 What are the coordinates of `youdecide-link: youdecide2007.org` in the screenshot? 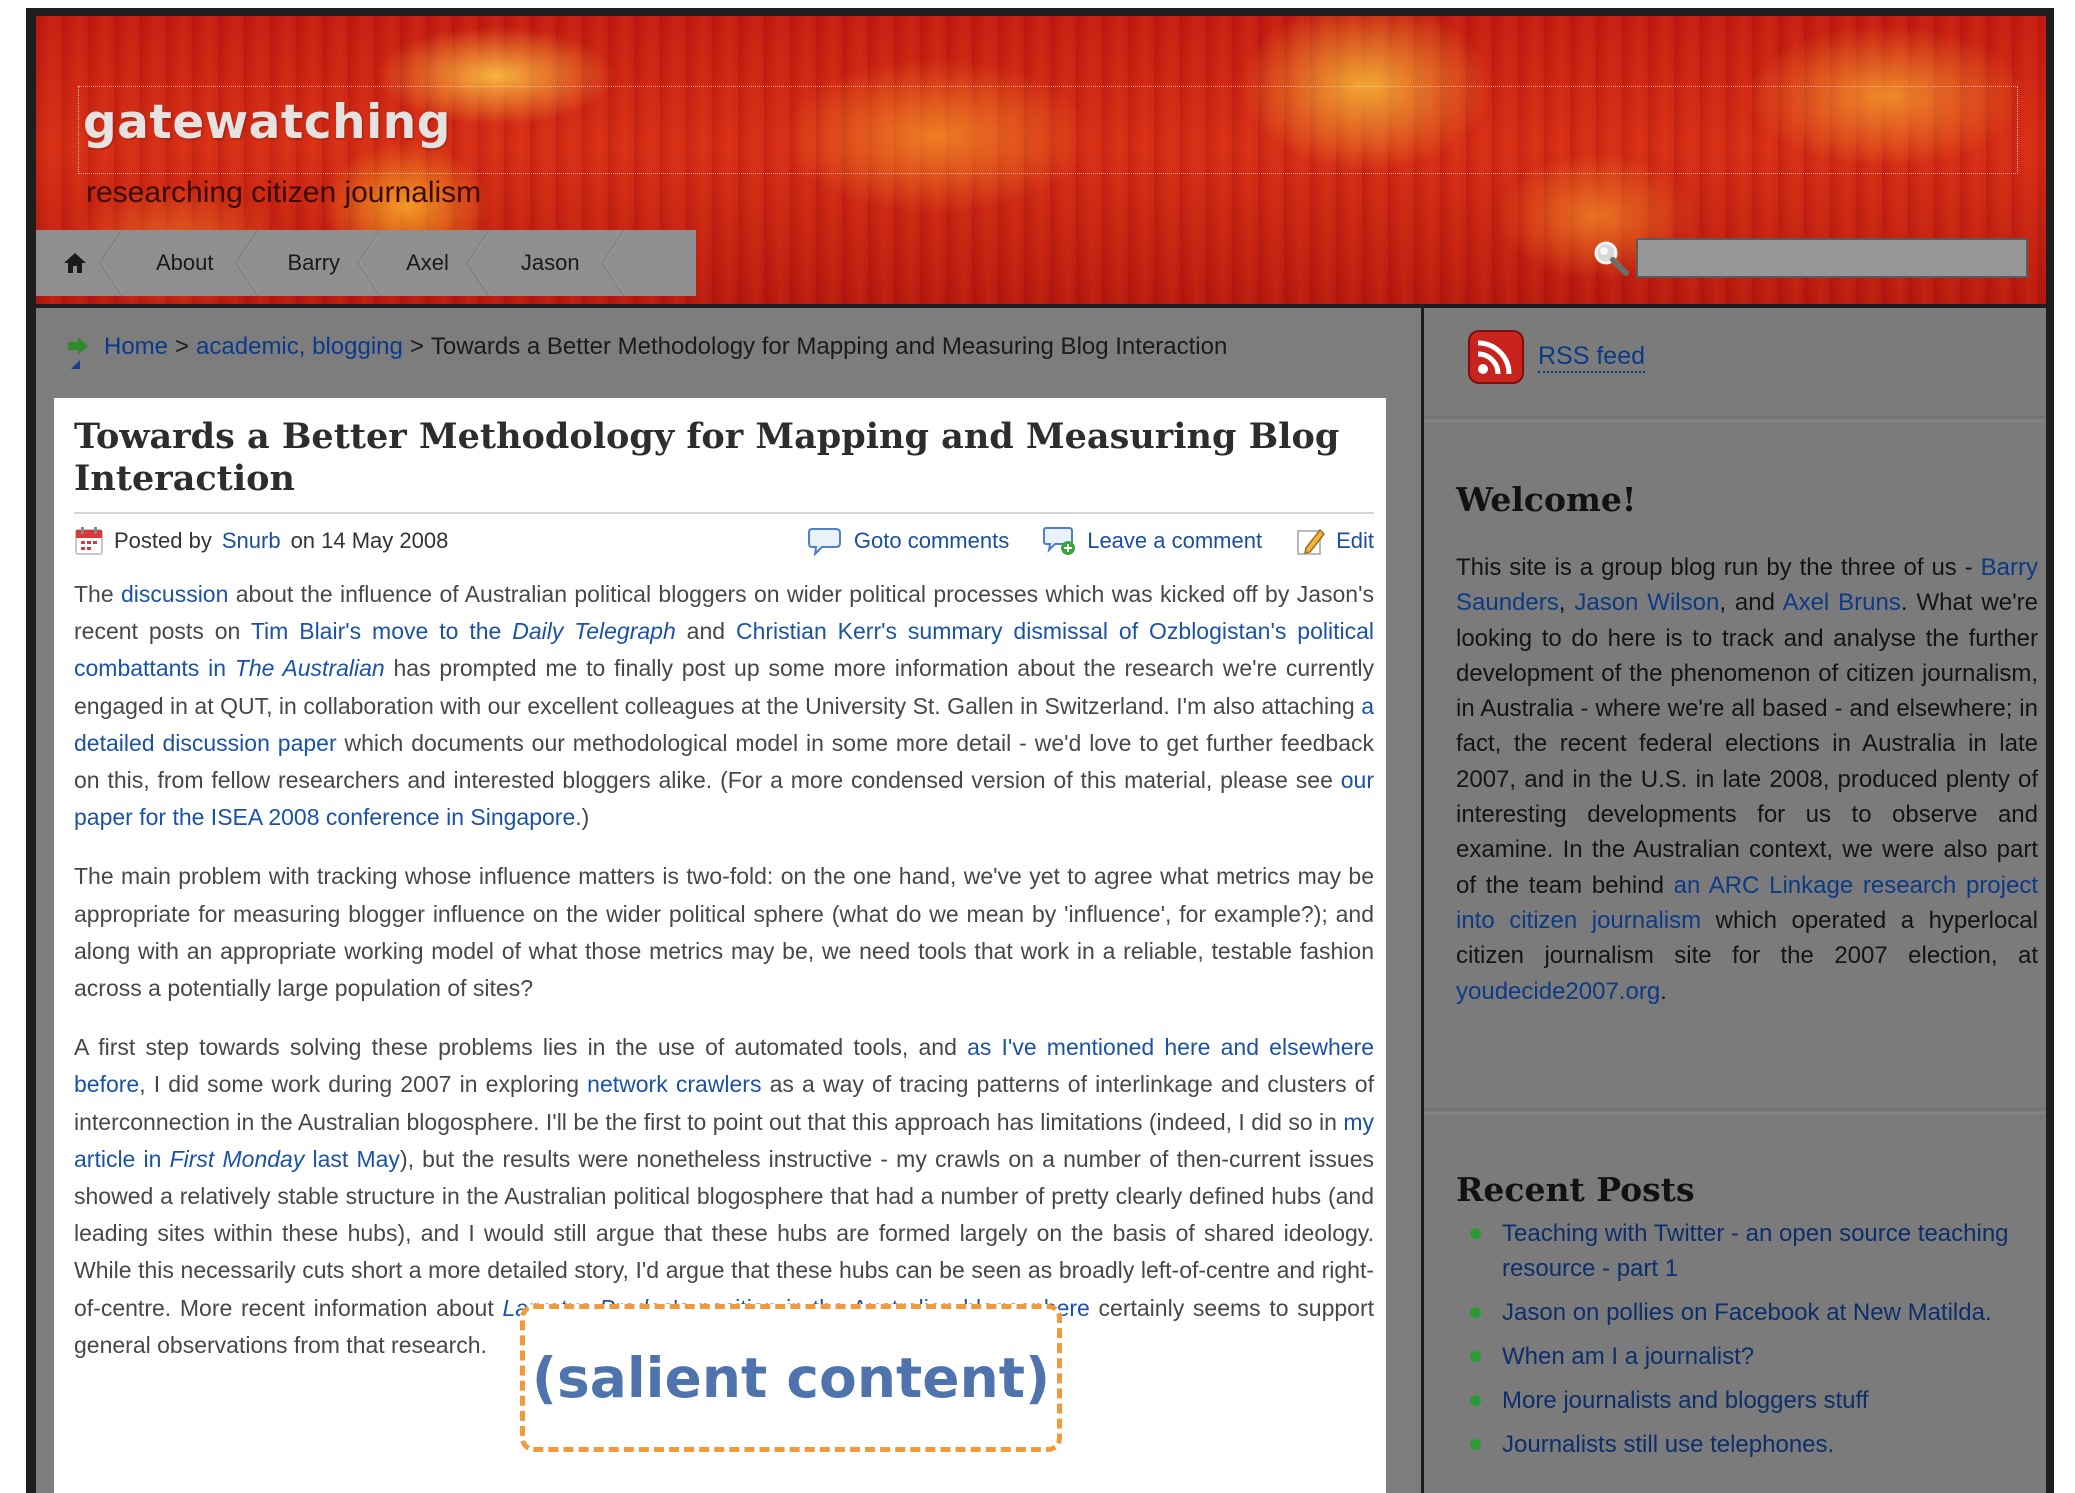 It's located at (1558, 991).